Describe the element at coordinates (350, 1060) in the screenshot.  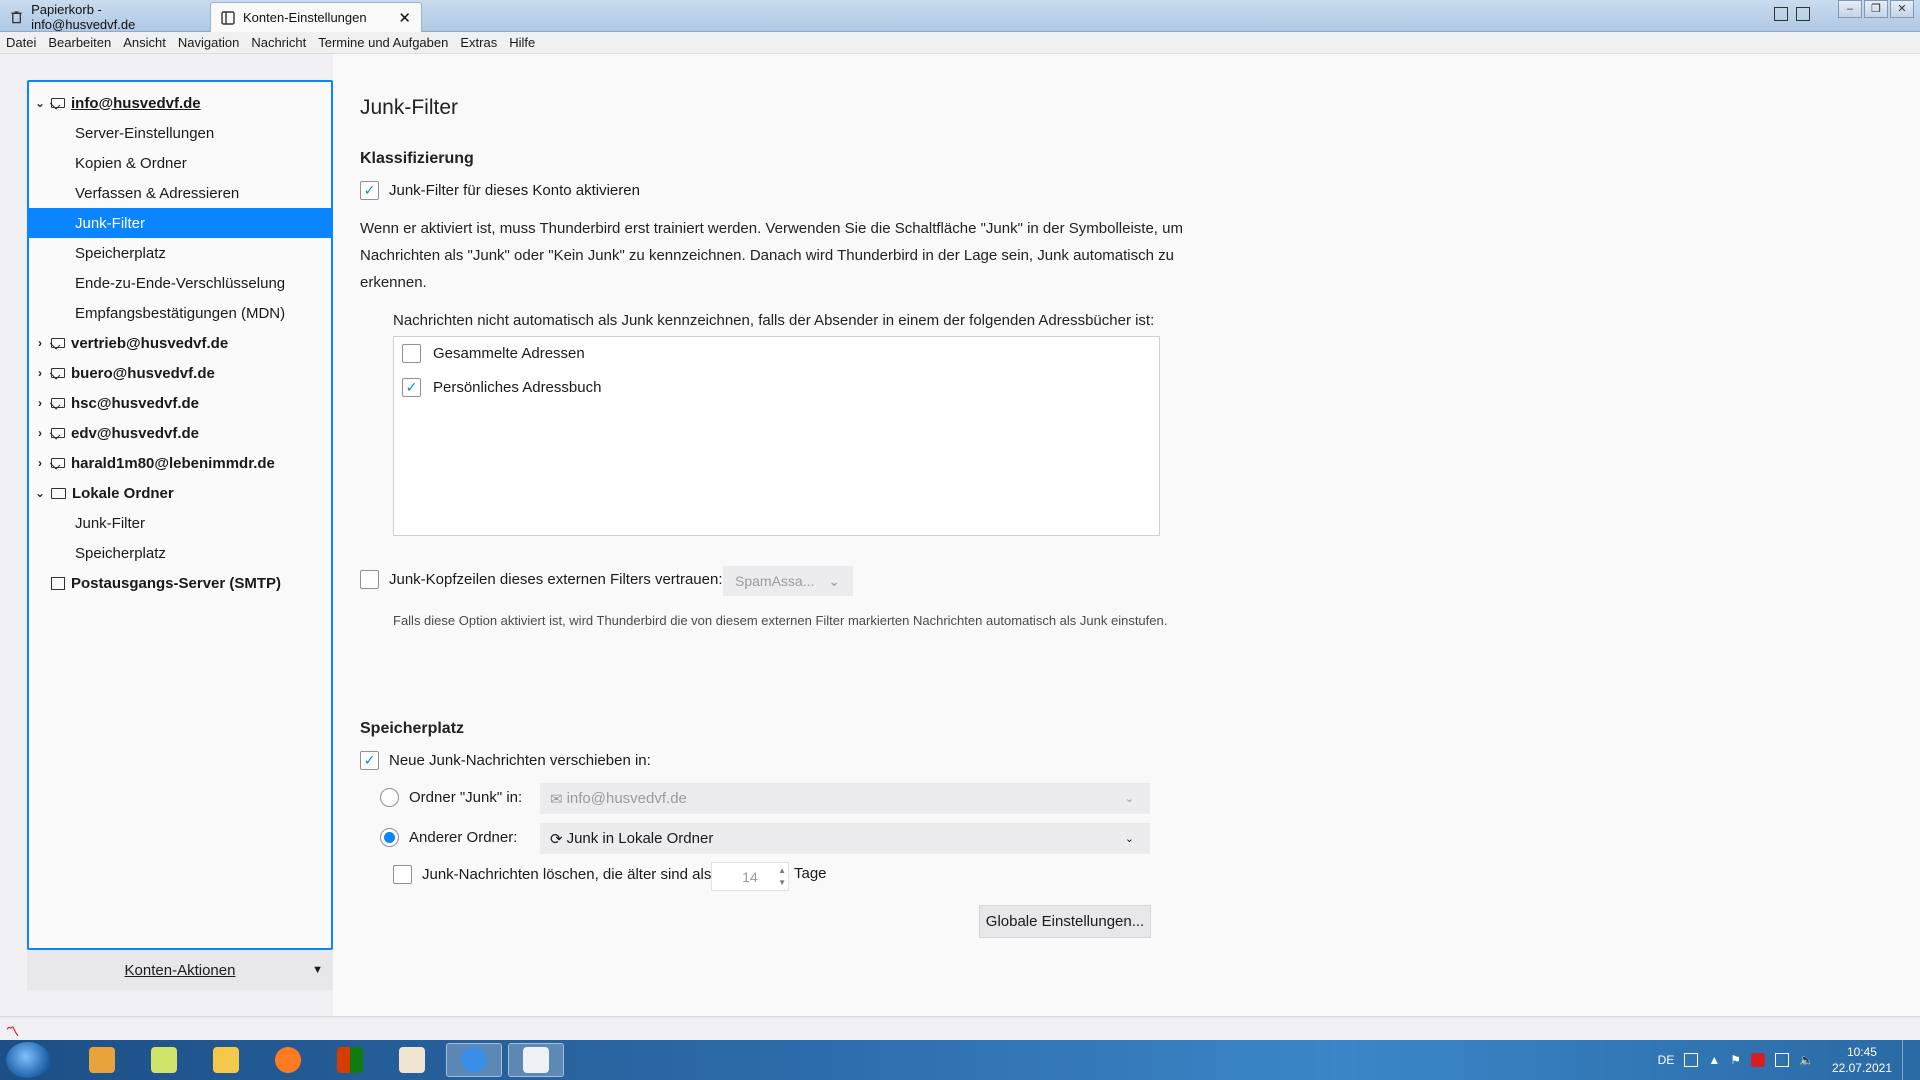
I see `office-icon` at that location.